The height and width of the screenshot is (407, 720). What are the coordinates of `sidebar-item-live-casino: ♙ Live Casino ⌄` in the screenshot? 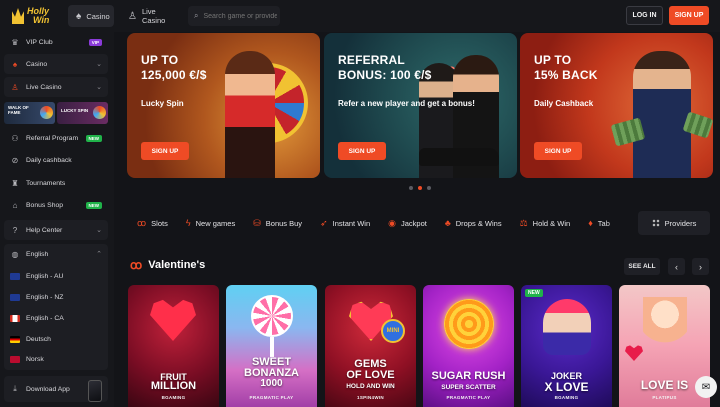 It's located at (56, 87).